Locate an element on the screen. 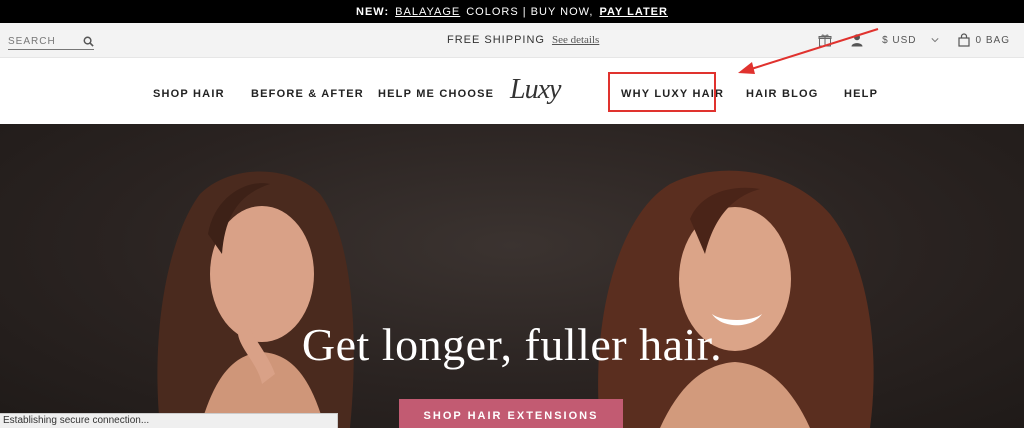 Image resolution: width=1024 pixels, height=428 pixels. annotation-arrow is located at coordinates (808, 51).